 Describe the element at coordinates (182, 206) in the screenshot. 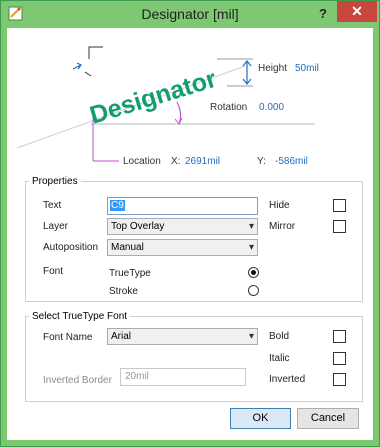

I see `text-input: C9` at that location.